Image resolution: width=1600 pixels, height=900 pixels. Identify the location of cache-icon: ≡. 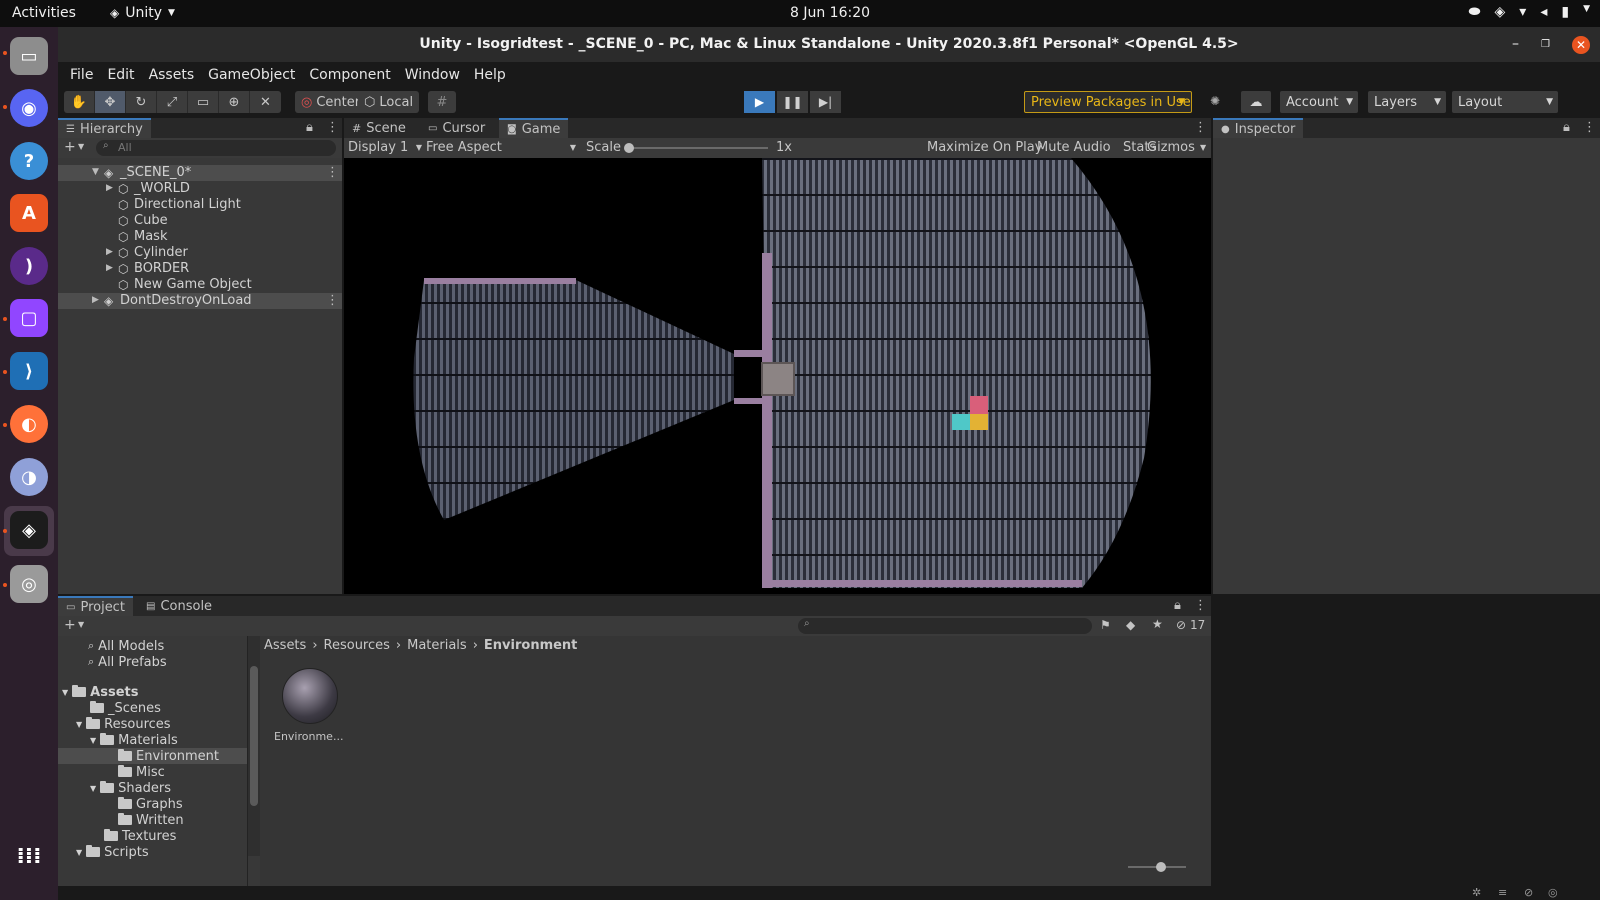
(1502, 892).